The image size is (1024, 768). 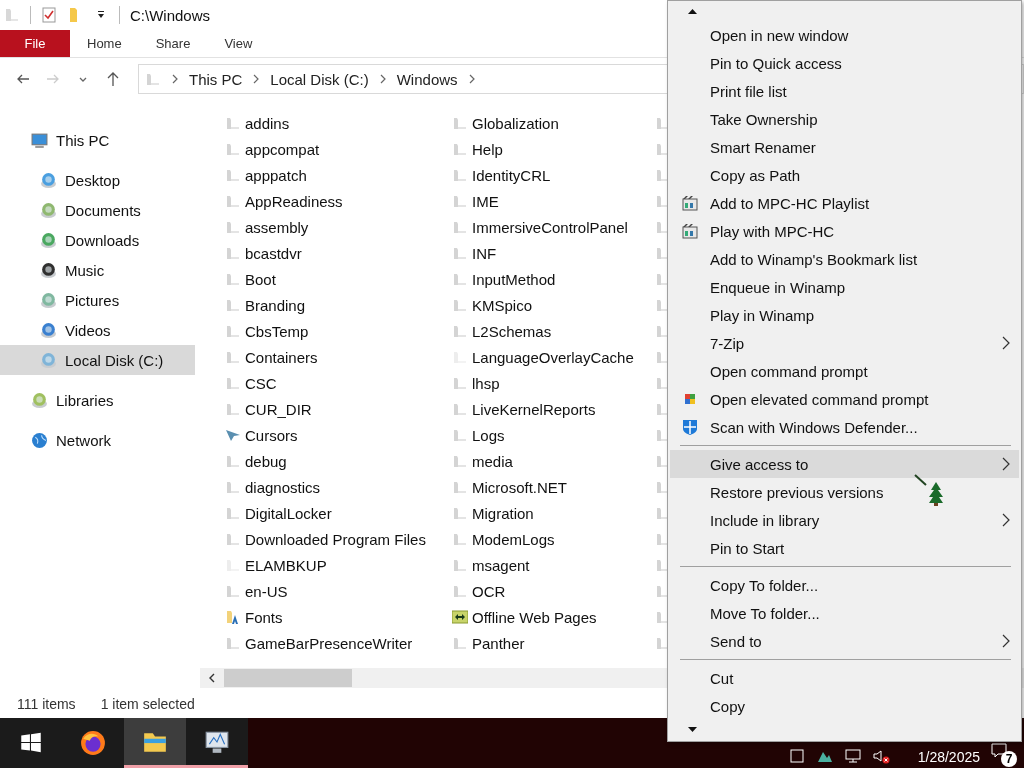 I want to click on menu-item: Enqueue in Winamp, so click(x=844, y=287).